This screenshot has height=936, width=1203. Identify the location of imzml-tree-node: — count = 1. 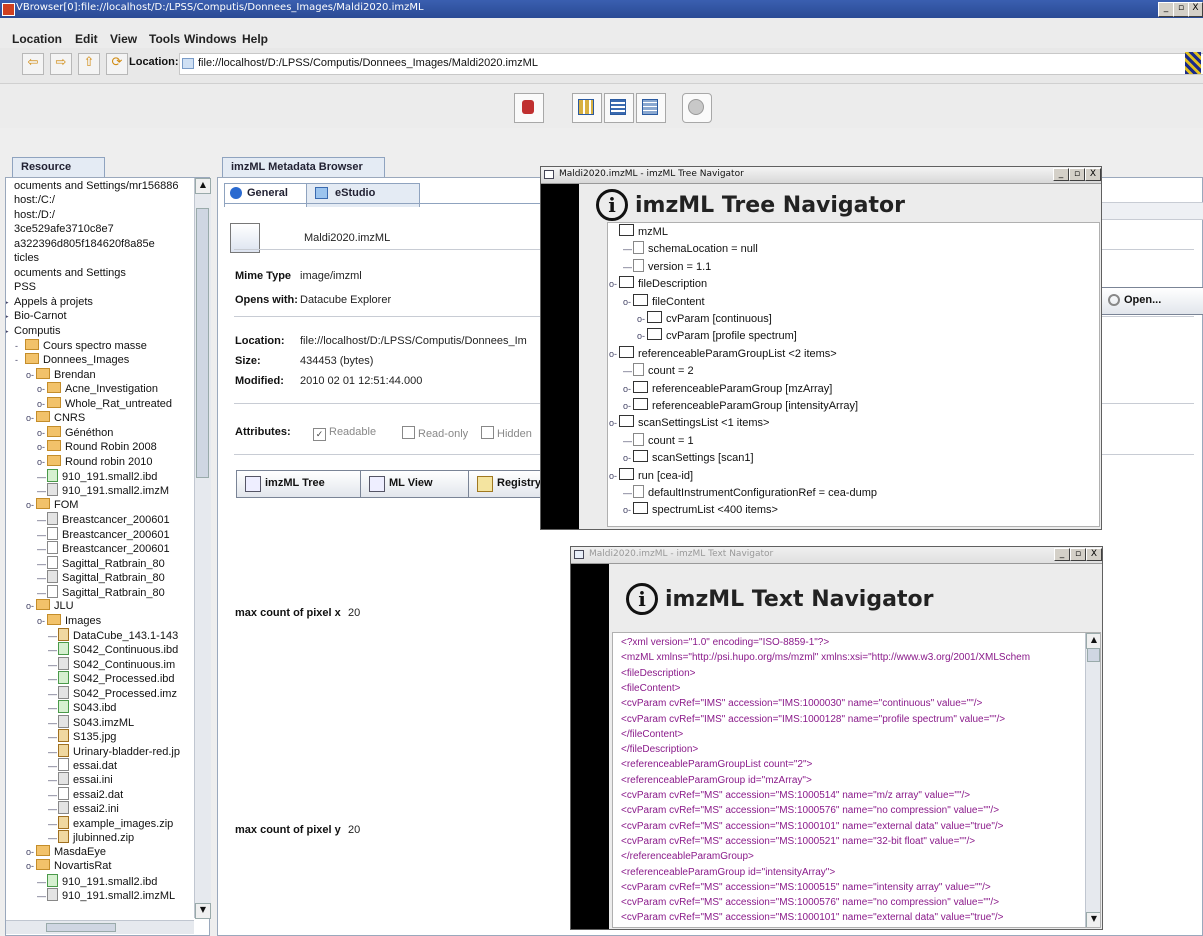
(658, 439).